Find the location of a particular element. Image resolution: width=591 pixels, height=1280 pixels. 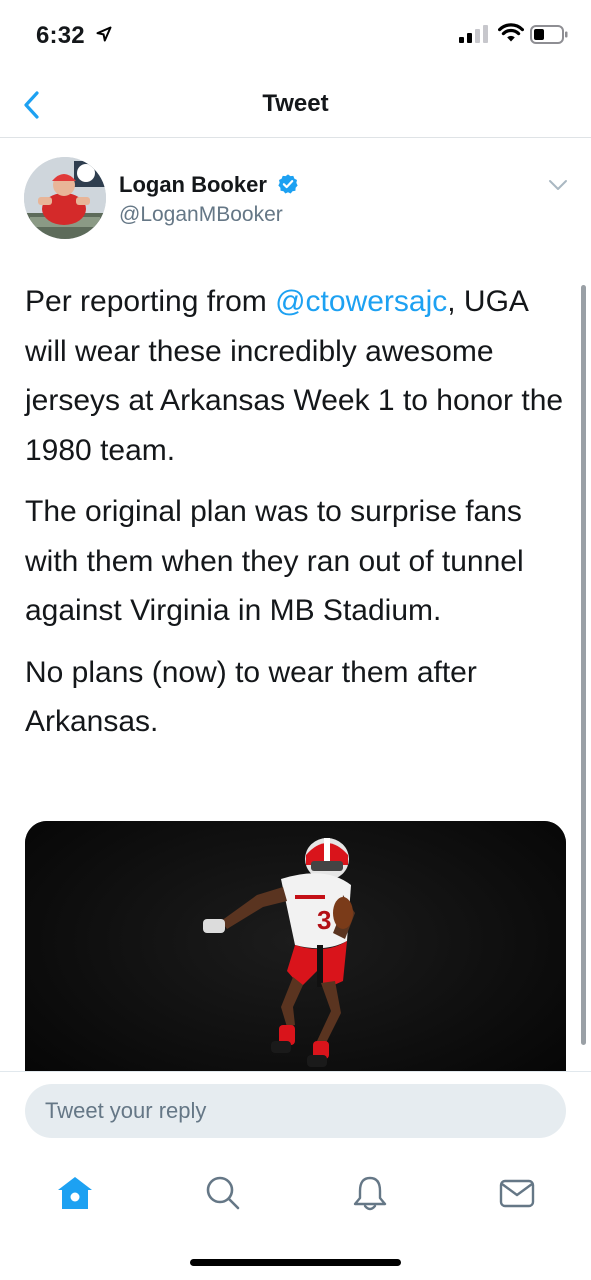

reply-box is located at coordinates (295, 1111).